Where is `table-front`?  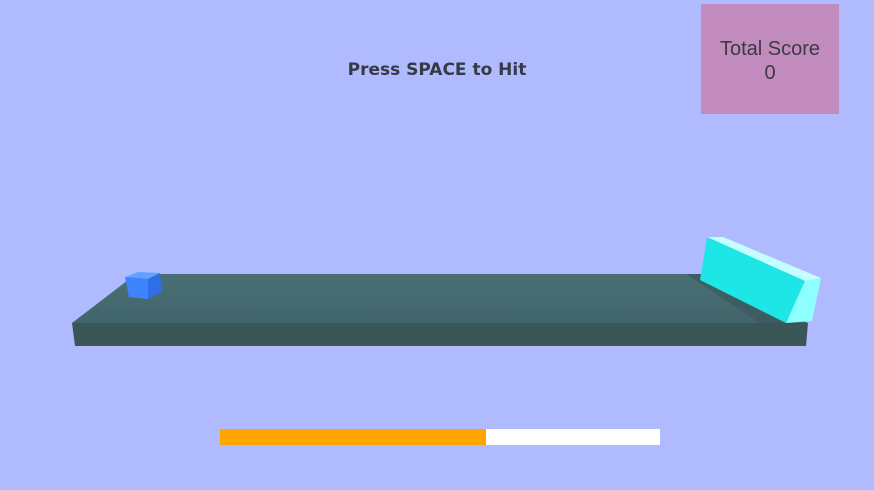
table-front is located at coordinates (440, 334).